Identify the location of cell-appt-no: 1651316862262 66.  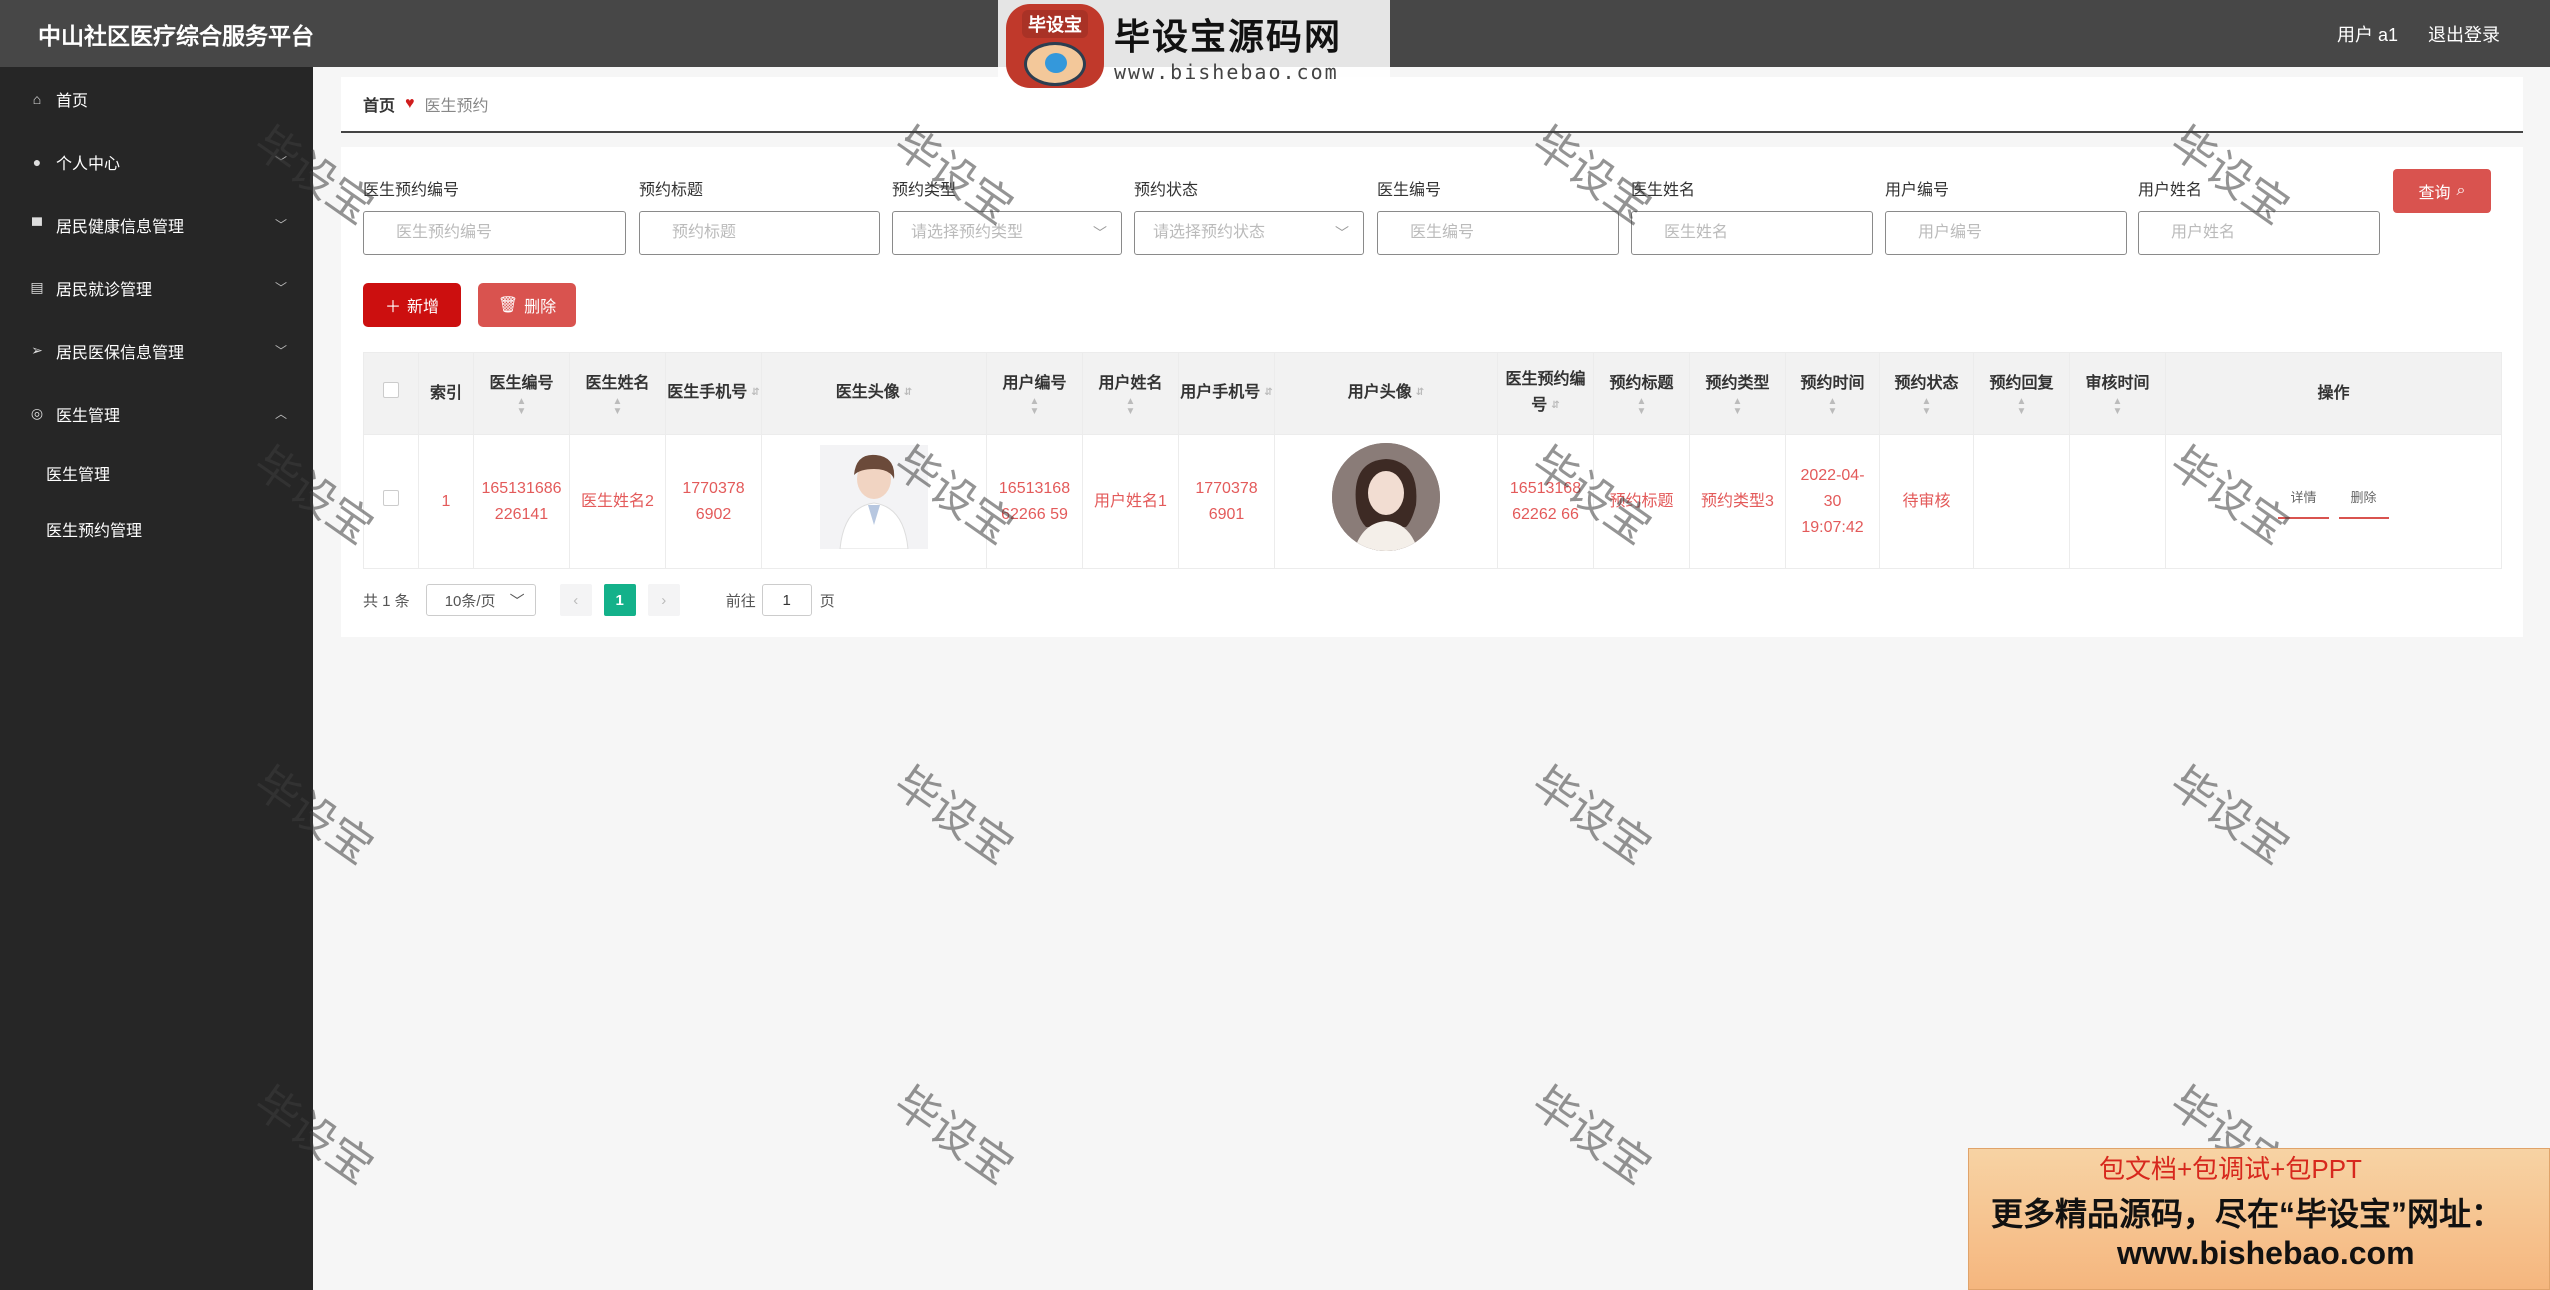
(1545, 501).